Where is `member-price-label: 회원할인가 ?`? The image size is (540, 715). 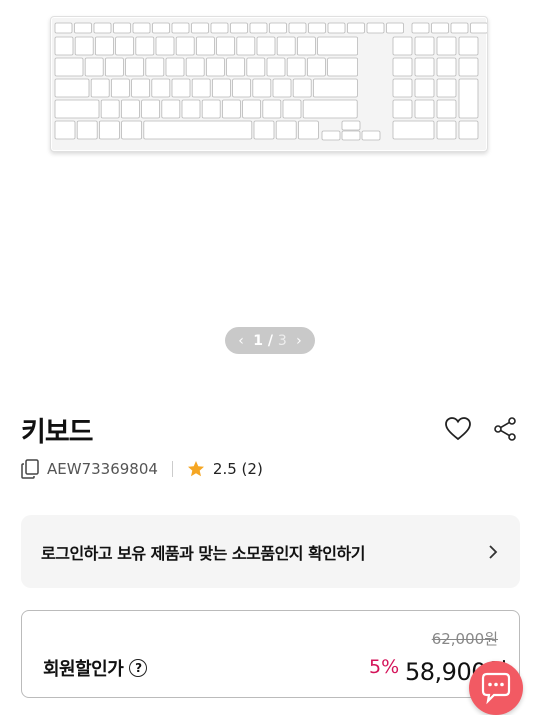 member-price-label: 회원할인가 ? is located at coordinates (95, 668).